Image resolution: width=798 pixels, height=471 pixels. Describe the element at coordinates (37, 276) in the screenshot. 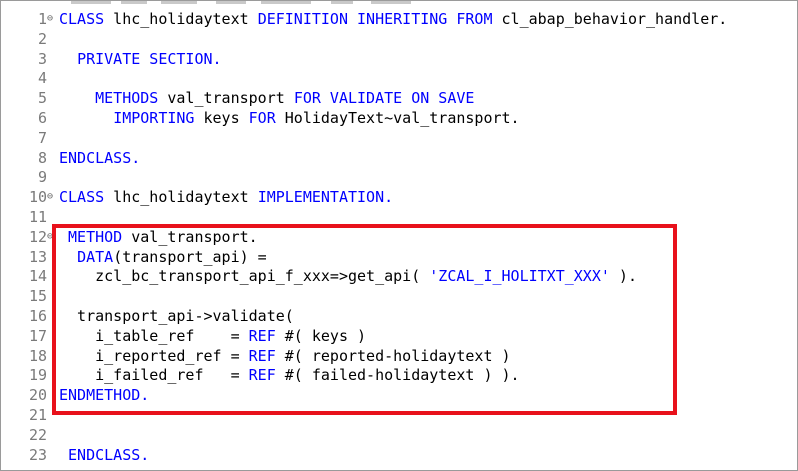

I see `line-number: 14` at that location.